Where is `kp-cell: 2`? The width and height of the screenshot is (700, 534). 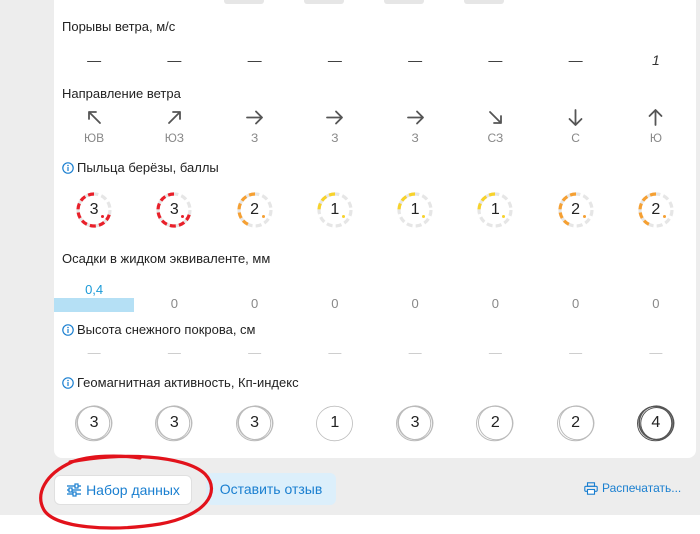
kp-cell: 2 is located at coordinates (495, 423).